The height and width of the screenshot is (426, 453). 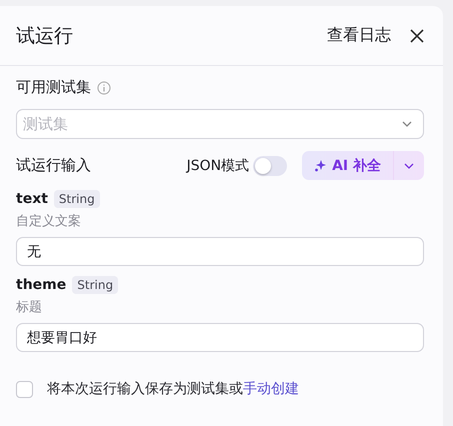 I want to click on param-name: theme, so click(x=41, y=285).